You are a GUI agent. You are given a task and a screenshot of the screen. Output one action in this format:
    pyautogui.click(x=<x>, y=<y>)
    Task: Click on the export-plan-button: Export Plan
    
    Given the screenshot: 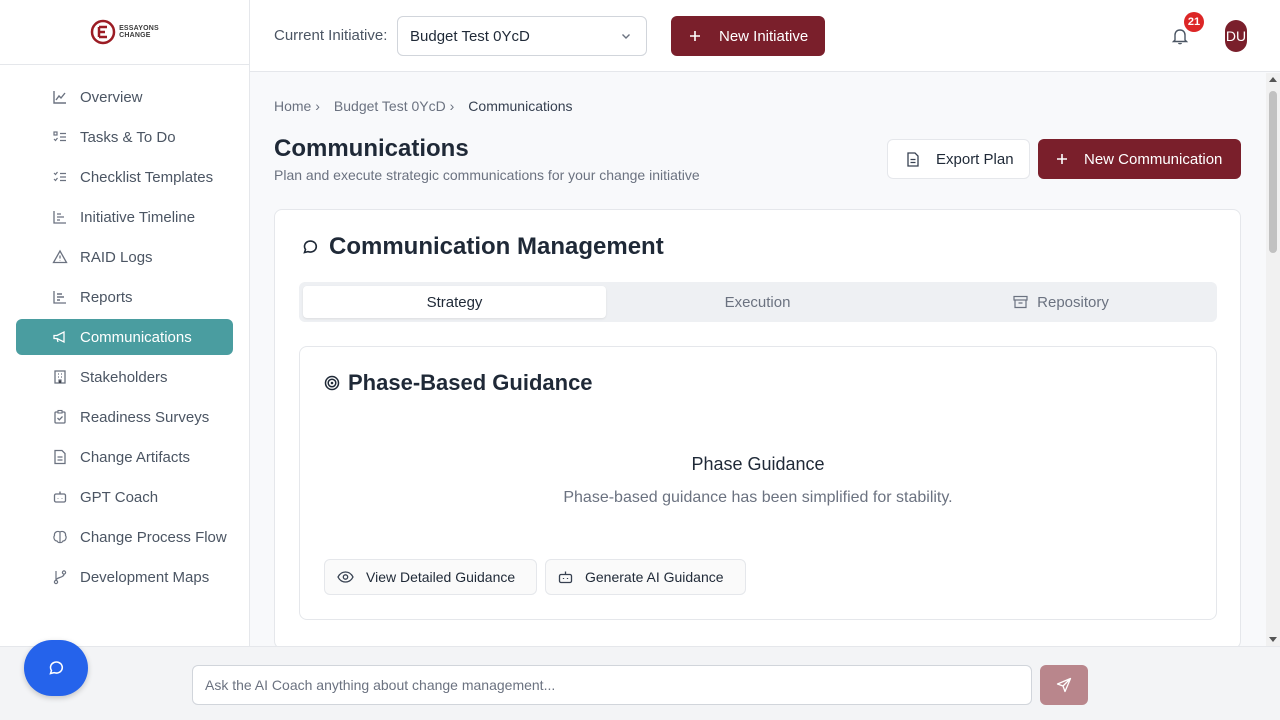 What is the action you would take?
    pyautogui.click(x=958, y=159)
    